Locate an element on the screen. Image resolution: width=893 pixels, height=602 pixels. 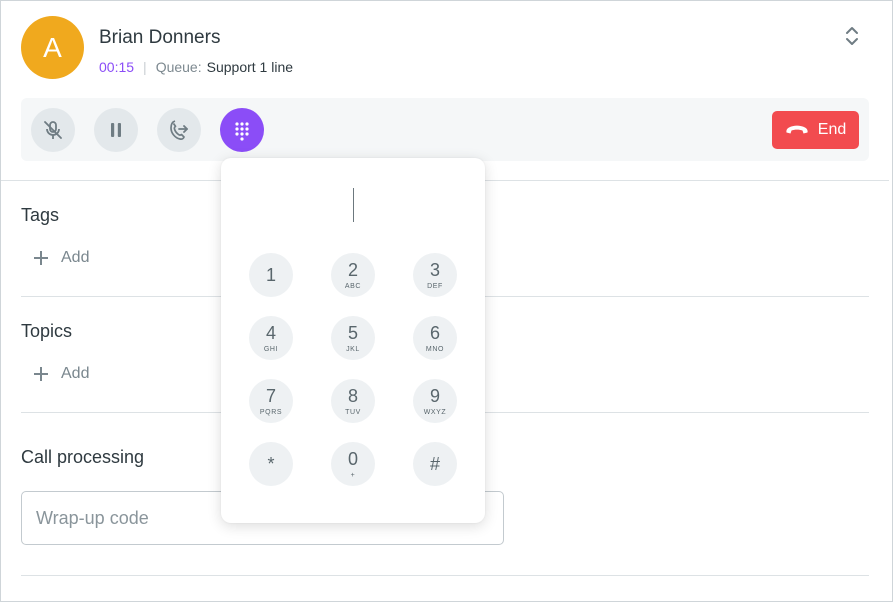
dial-key: 4 GHI is located at coordinates (271, 338).